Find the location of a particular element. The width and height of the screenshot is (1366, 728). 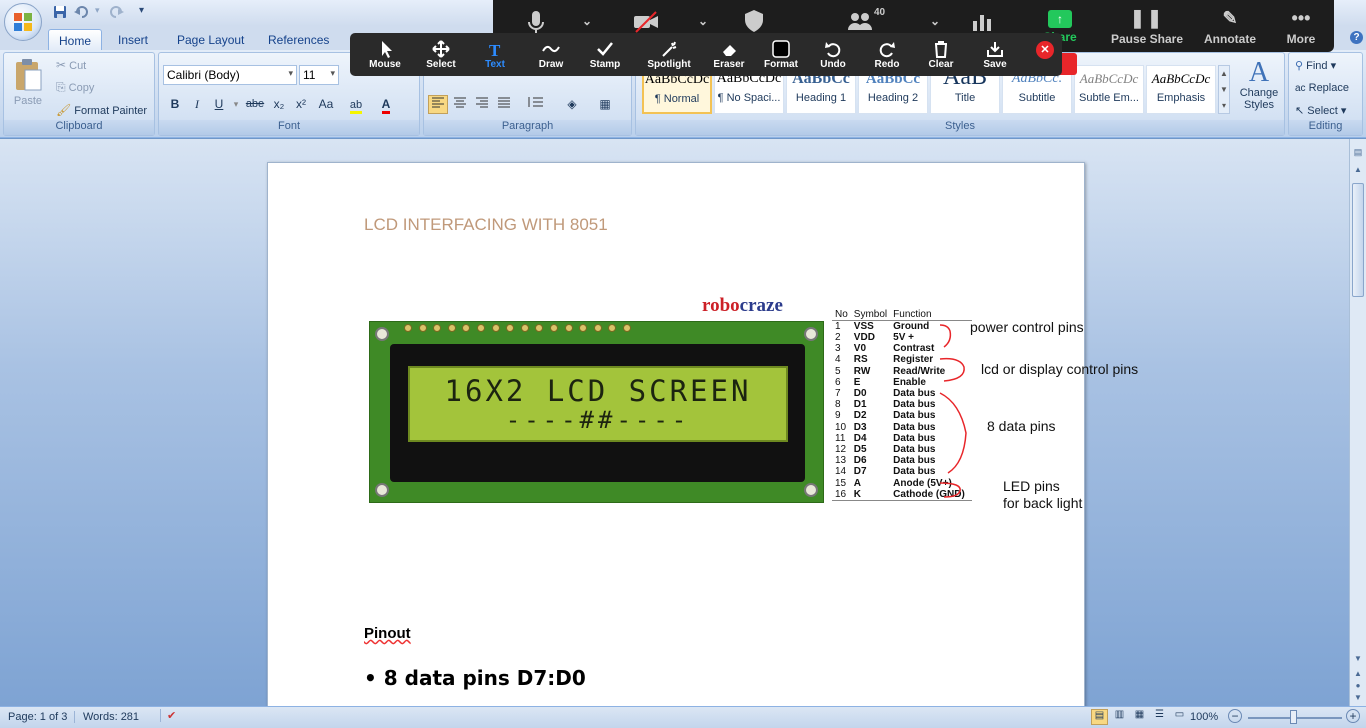

font-family-select: Calibri (Body) ▾ is located at coordinates (230, 75).